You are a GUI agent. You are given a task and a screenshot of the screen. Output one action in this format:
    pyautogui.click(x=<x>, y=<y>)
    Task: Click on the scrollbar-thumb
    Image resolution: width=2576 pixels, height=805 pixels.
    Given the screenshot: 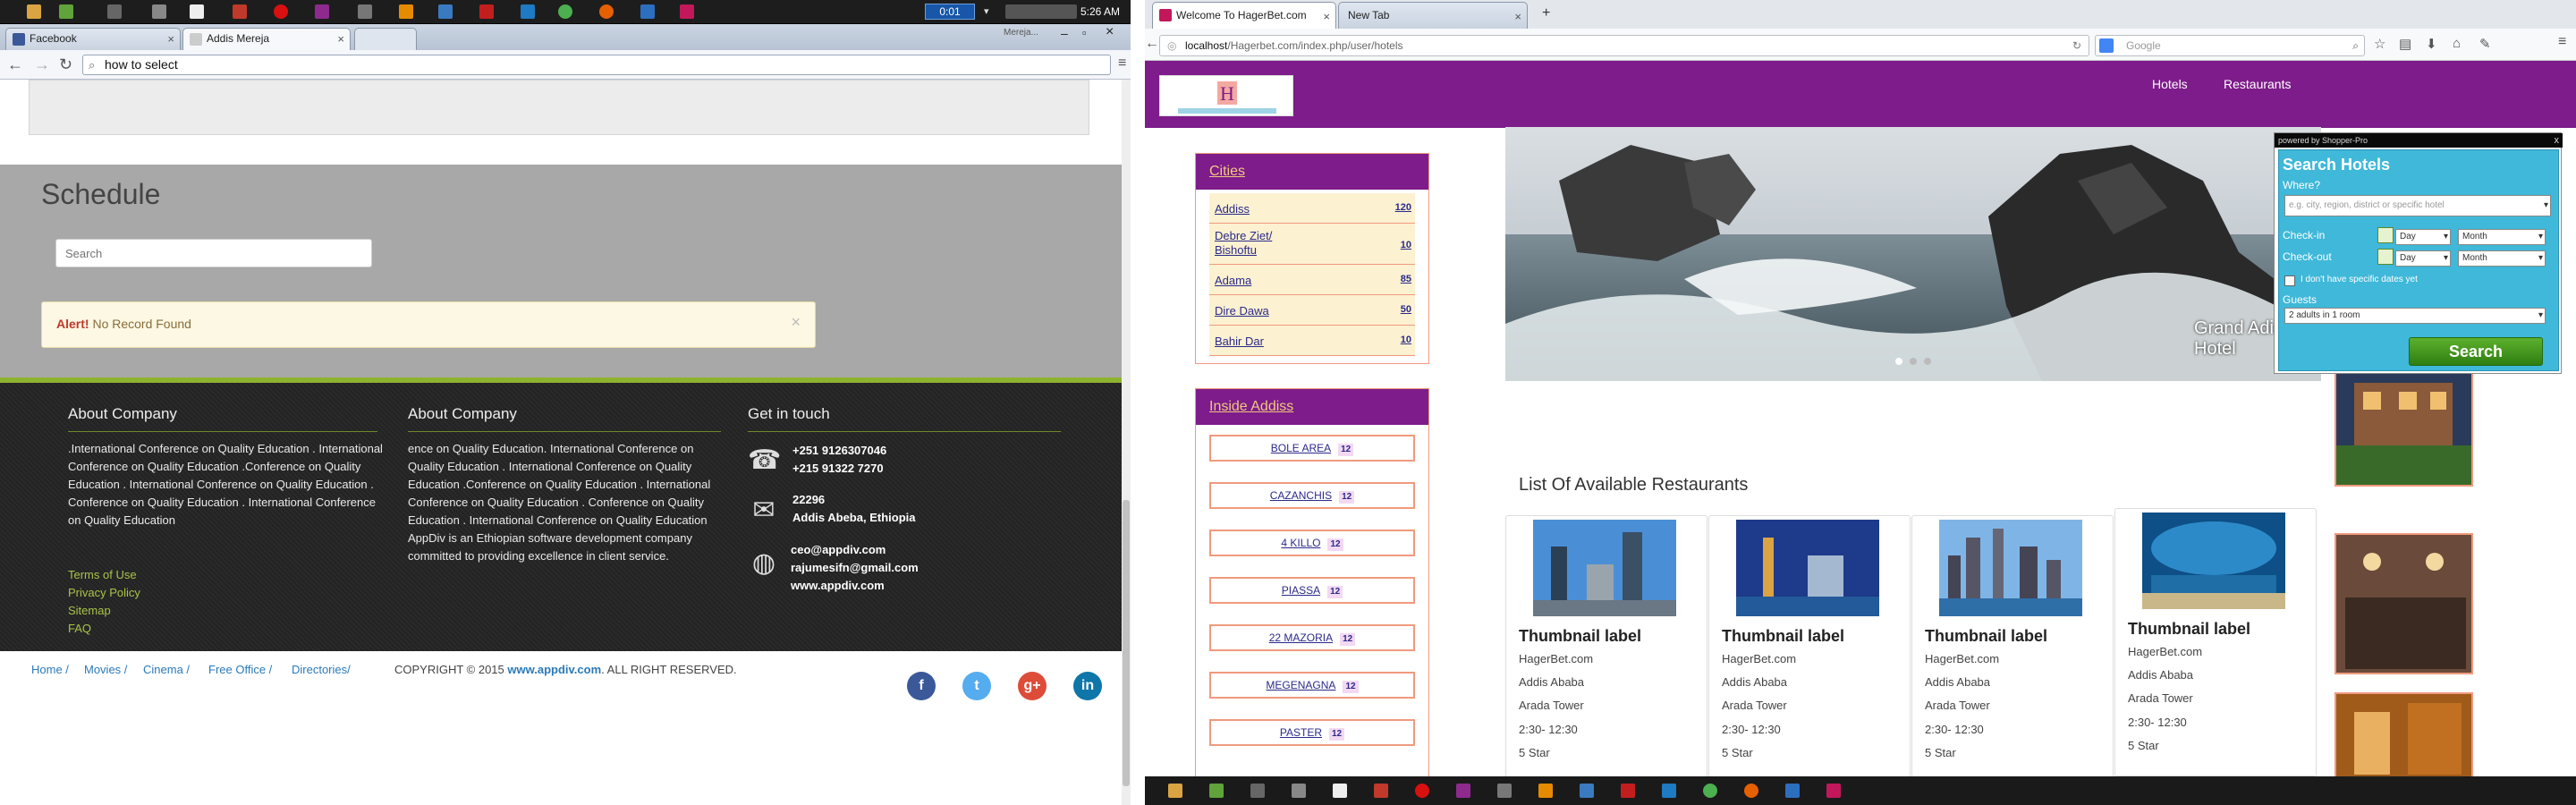 What is the action you would take?
    pyautogui.click(x=1126, y=643)
    